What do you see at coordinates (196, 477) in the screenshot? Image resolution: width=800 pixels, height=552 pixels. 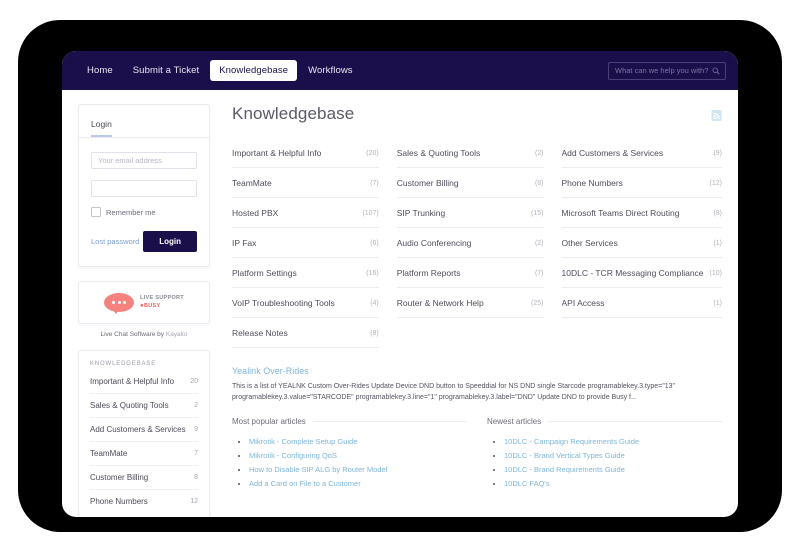 I see `sidebar-item-count: 8` at bounding box center [196, 477].